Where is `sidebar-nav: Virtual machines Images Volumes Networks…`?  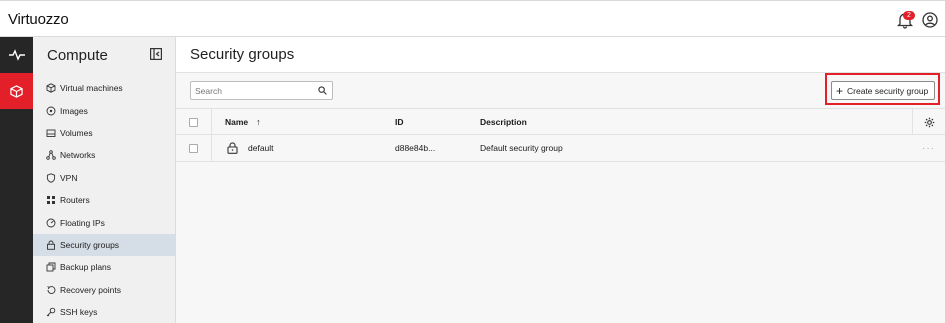
sidebar-nav: Virtual machines Images Volumes Networks… is located at coordinates (104, 200).